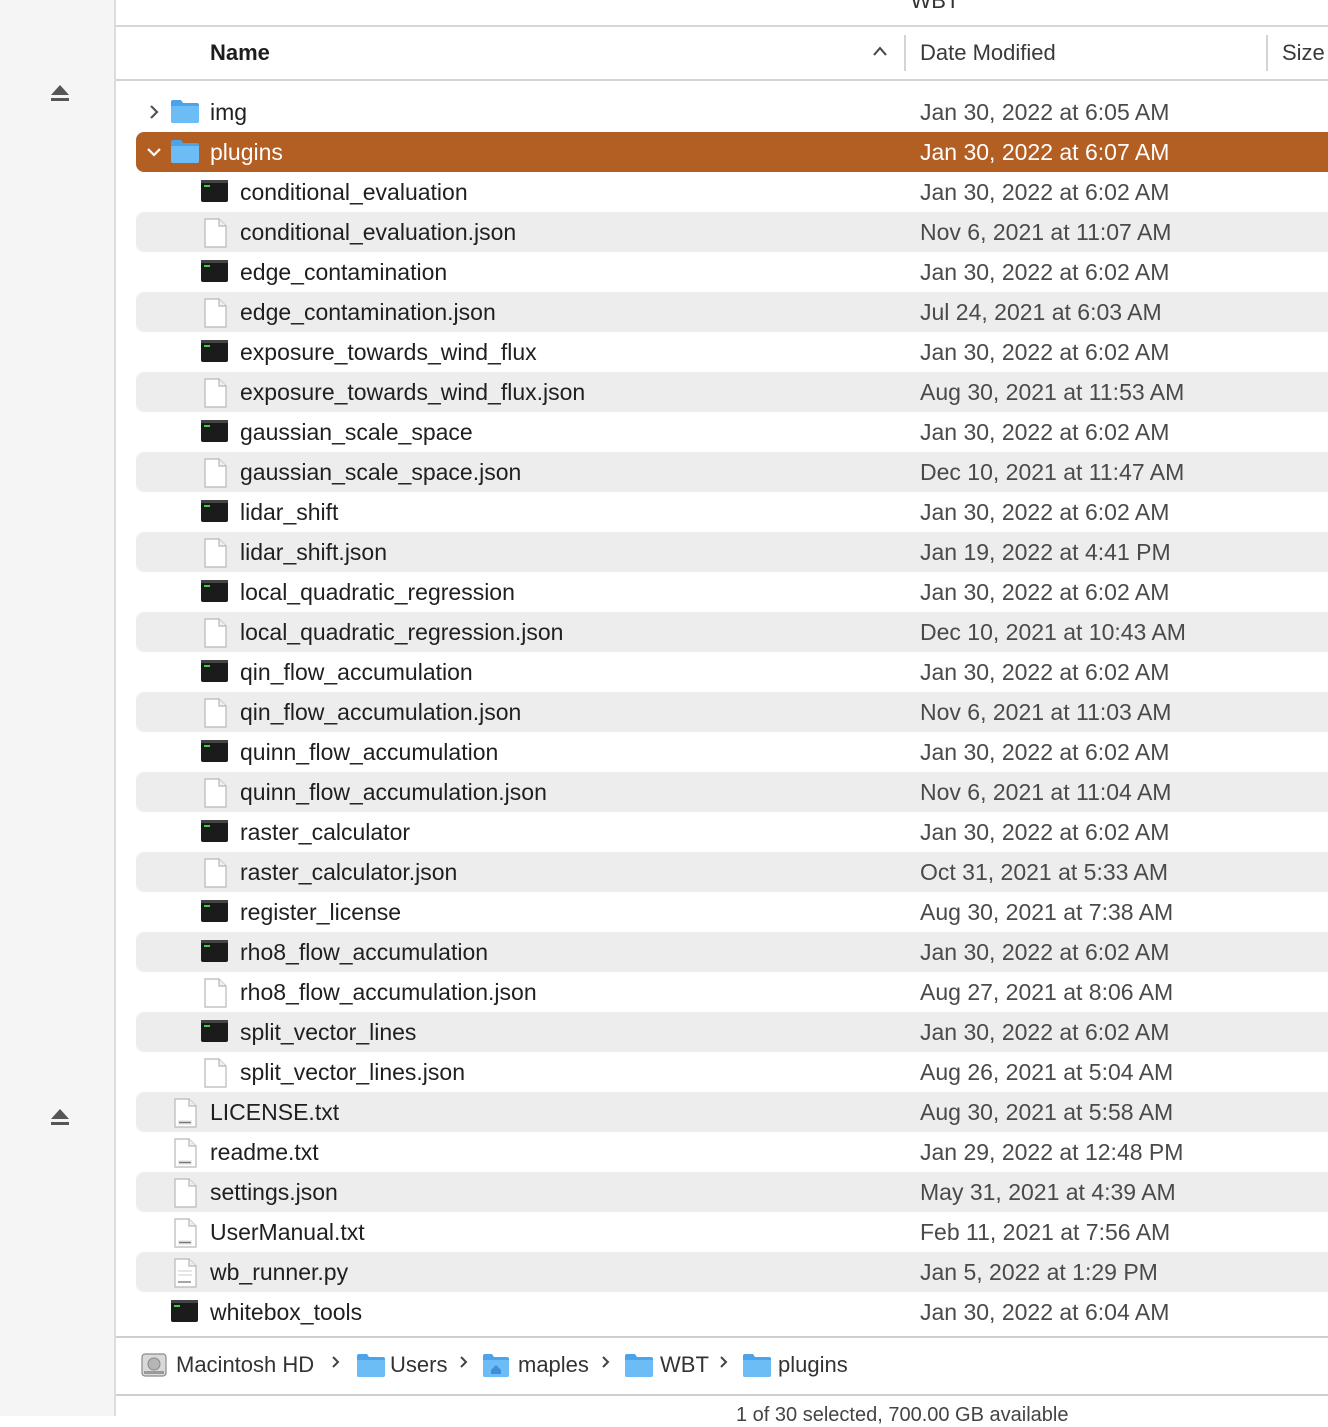  I want to click on file-name: edge_contamination, so click(344, 272).